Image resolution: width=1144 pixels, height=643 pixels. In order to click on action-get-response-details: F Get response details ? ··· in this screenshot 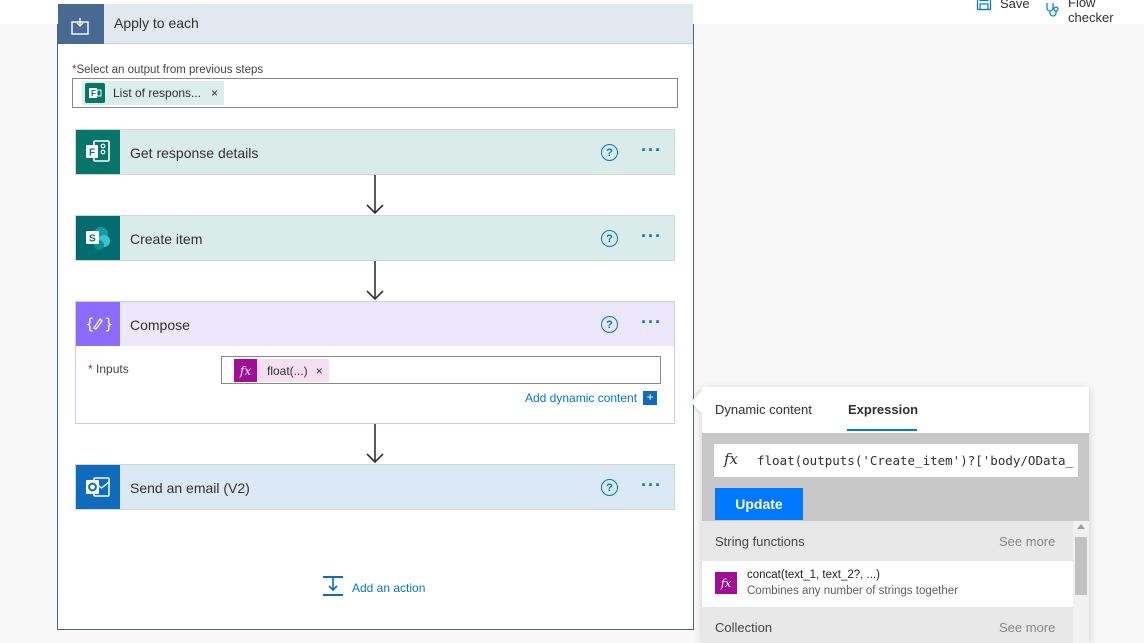, I will do `click(375, 152)`.